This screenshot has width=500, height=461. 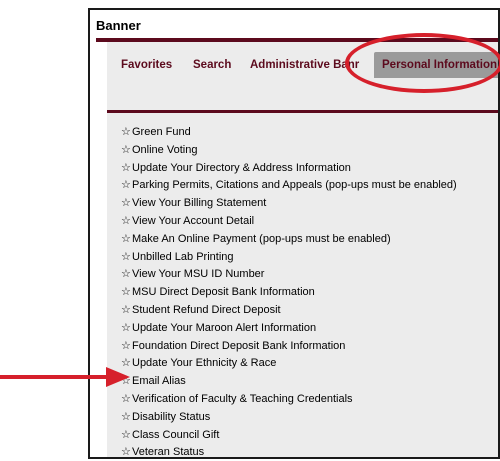 I want to click on highlight-circle-annotation, so click(x=422, y=63).